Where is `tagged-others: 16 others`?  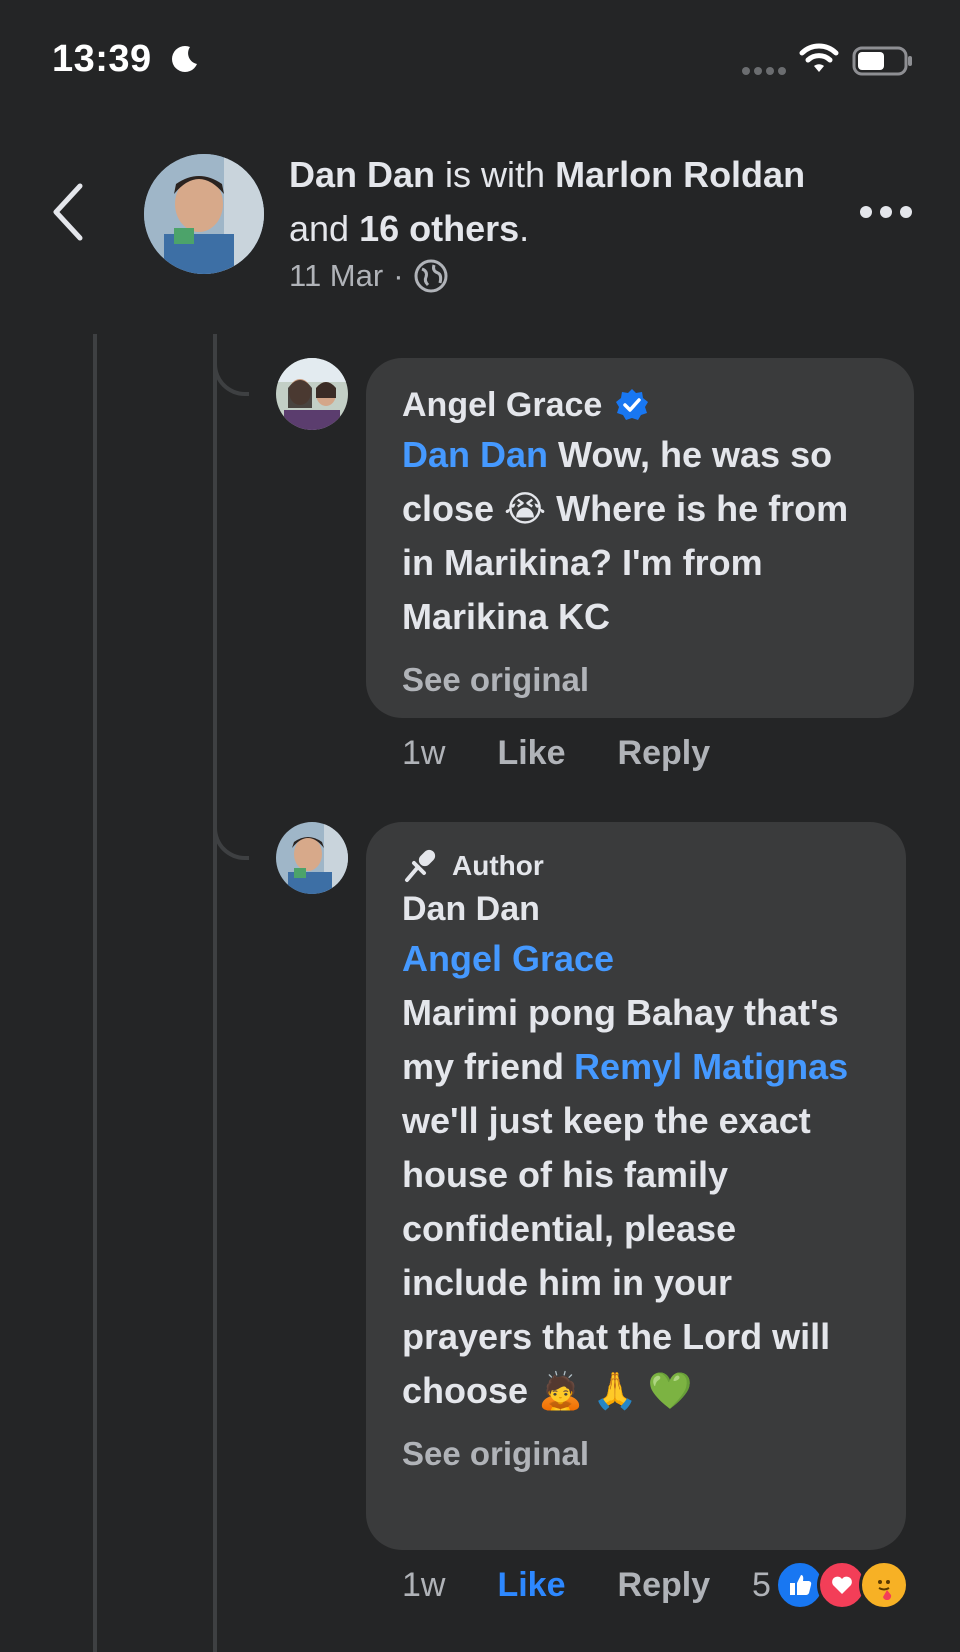
tagged-others: 16 others is located at coordinates (439, 228).